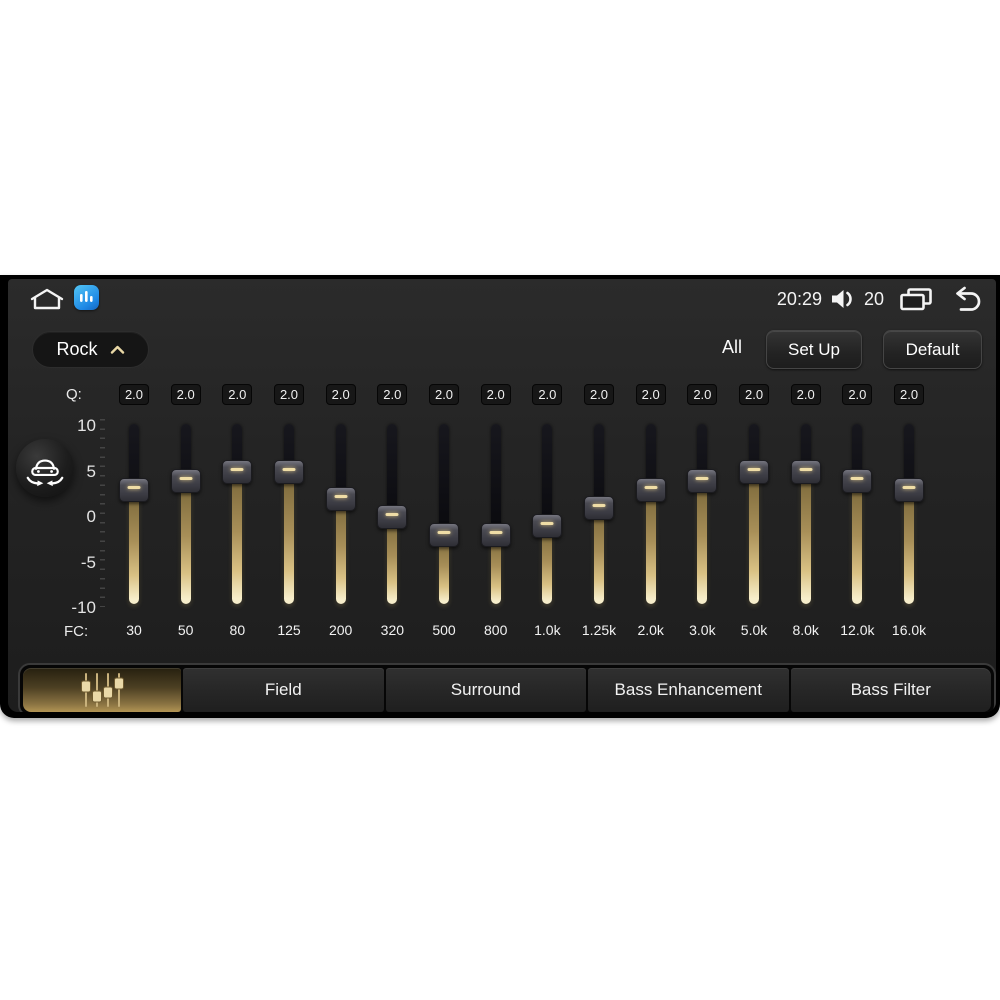 This screenshot has width=1000, height=1000. Describe the element at coordinates (599, 630) in the screenshot. I see `fc-value-1.25k: 1.25k` at that location.